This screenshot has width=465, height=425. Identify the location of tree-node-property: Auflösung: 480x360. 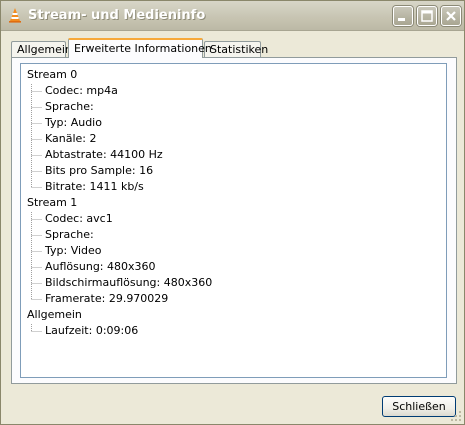
(100, 267).